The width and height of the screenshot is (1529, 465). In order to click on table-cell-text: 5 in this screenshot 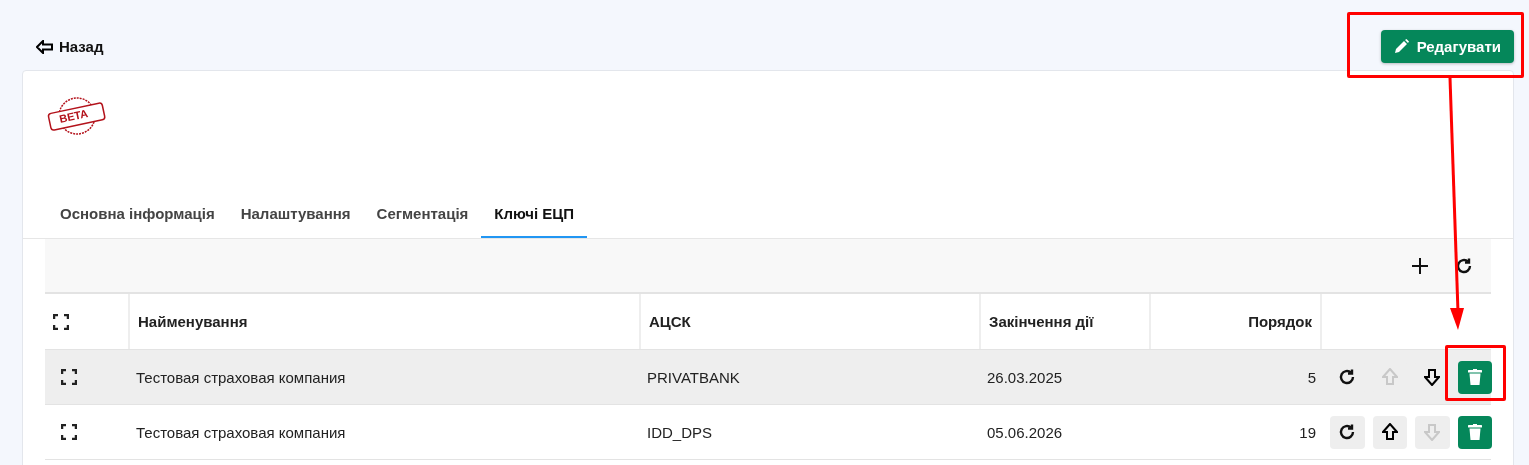, I will do `click(1311, 377)`.